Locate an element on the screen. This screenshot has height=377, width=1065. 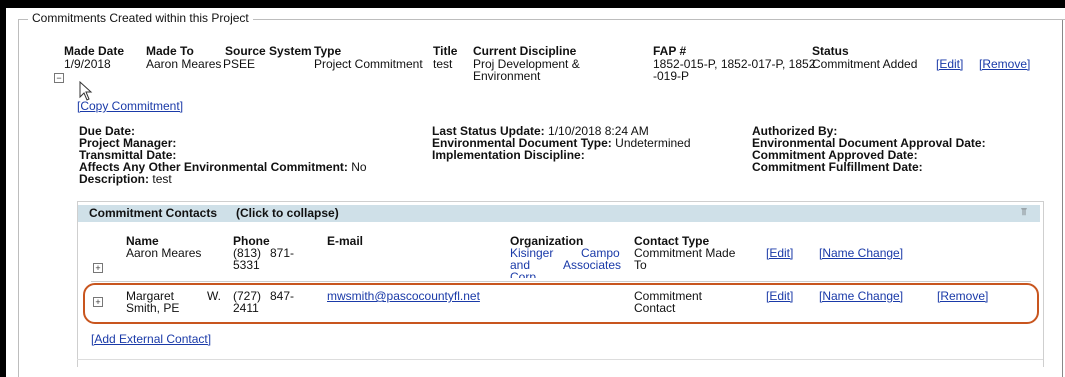
copy-commitment-link: [Copy Commitment] is located at coordinates (130, 106).